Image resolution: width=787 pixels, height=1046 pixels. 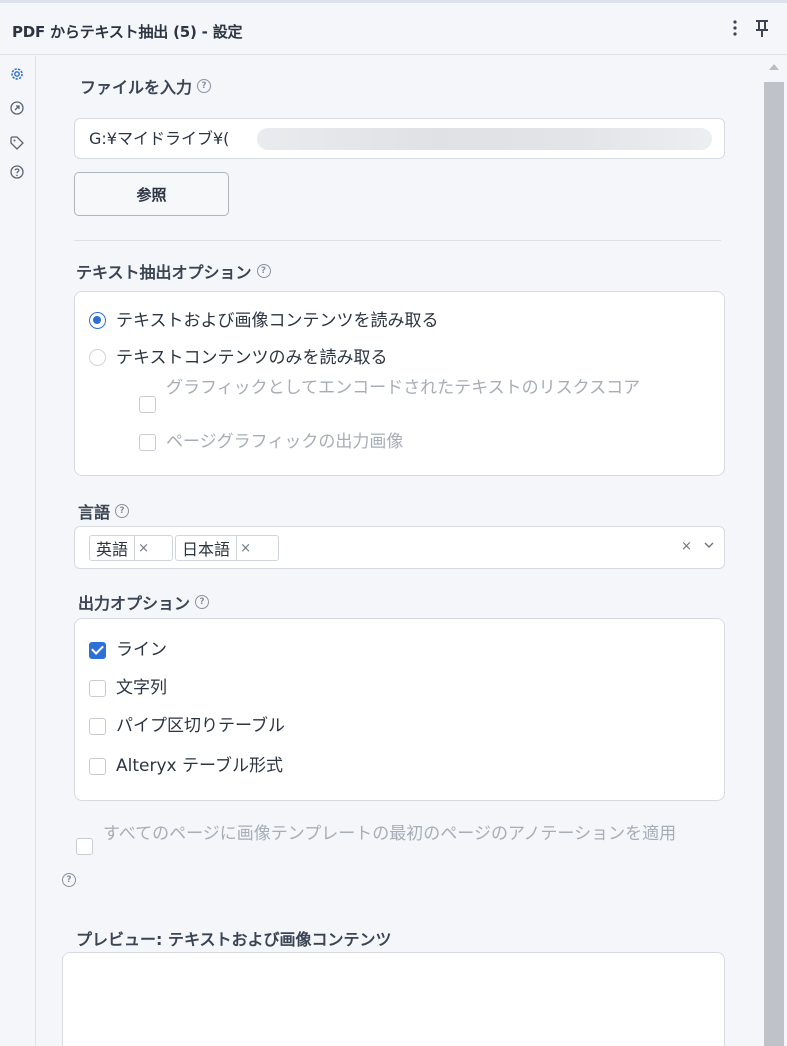 What do you see at coordinates (104, 511) in the screenshot?
I see `language-label: 言語?` at bounding box center [104, 511].